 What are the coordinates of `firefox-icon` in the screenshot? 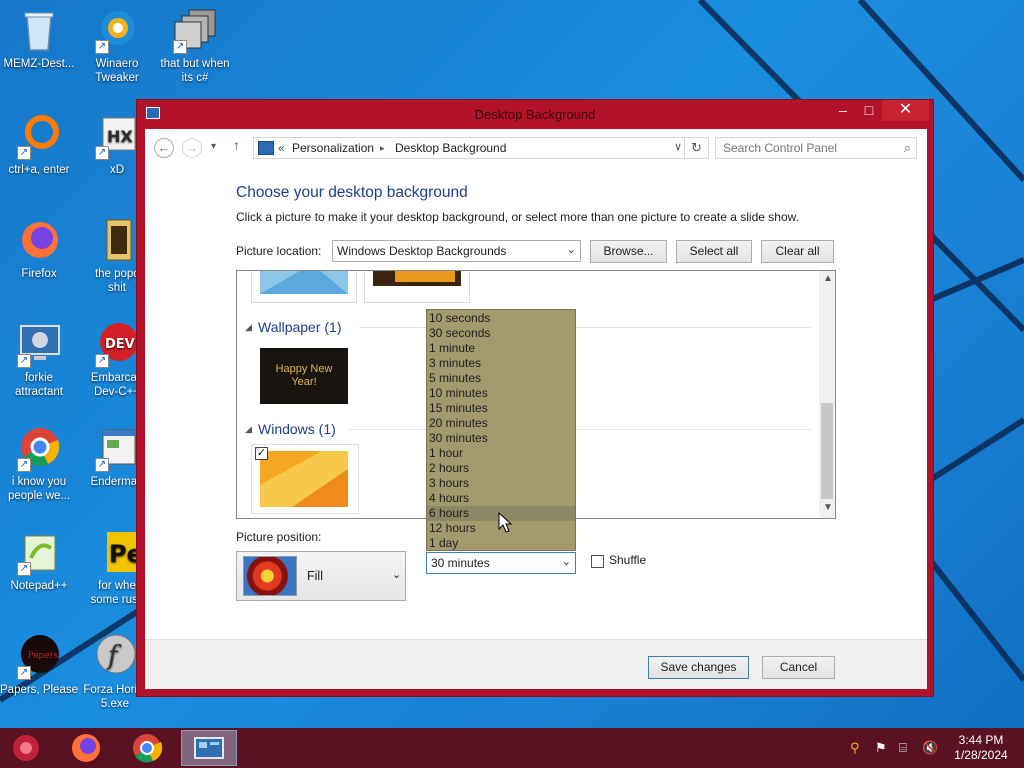 It's located at (39, 240).